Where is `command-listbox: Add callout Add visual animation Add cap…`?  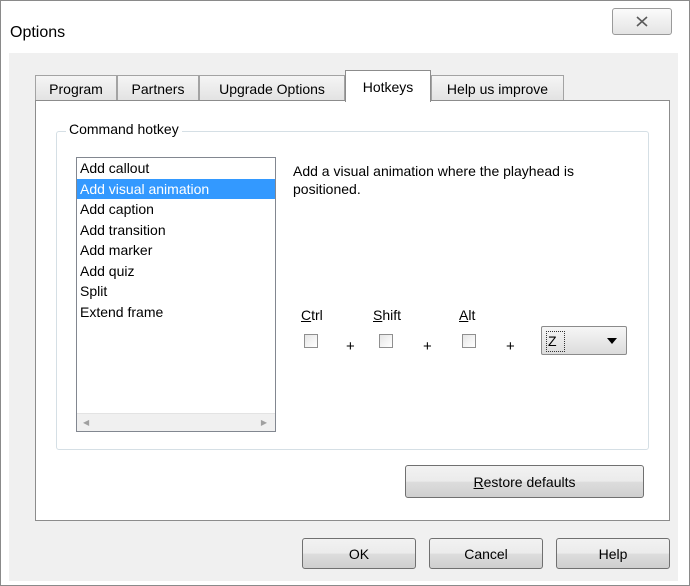 command-listbox: Add callout Add visual animation Add cap… is located at coordinates (176, 294).